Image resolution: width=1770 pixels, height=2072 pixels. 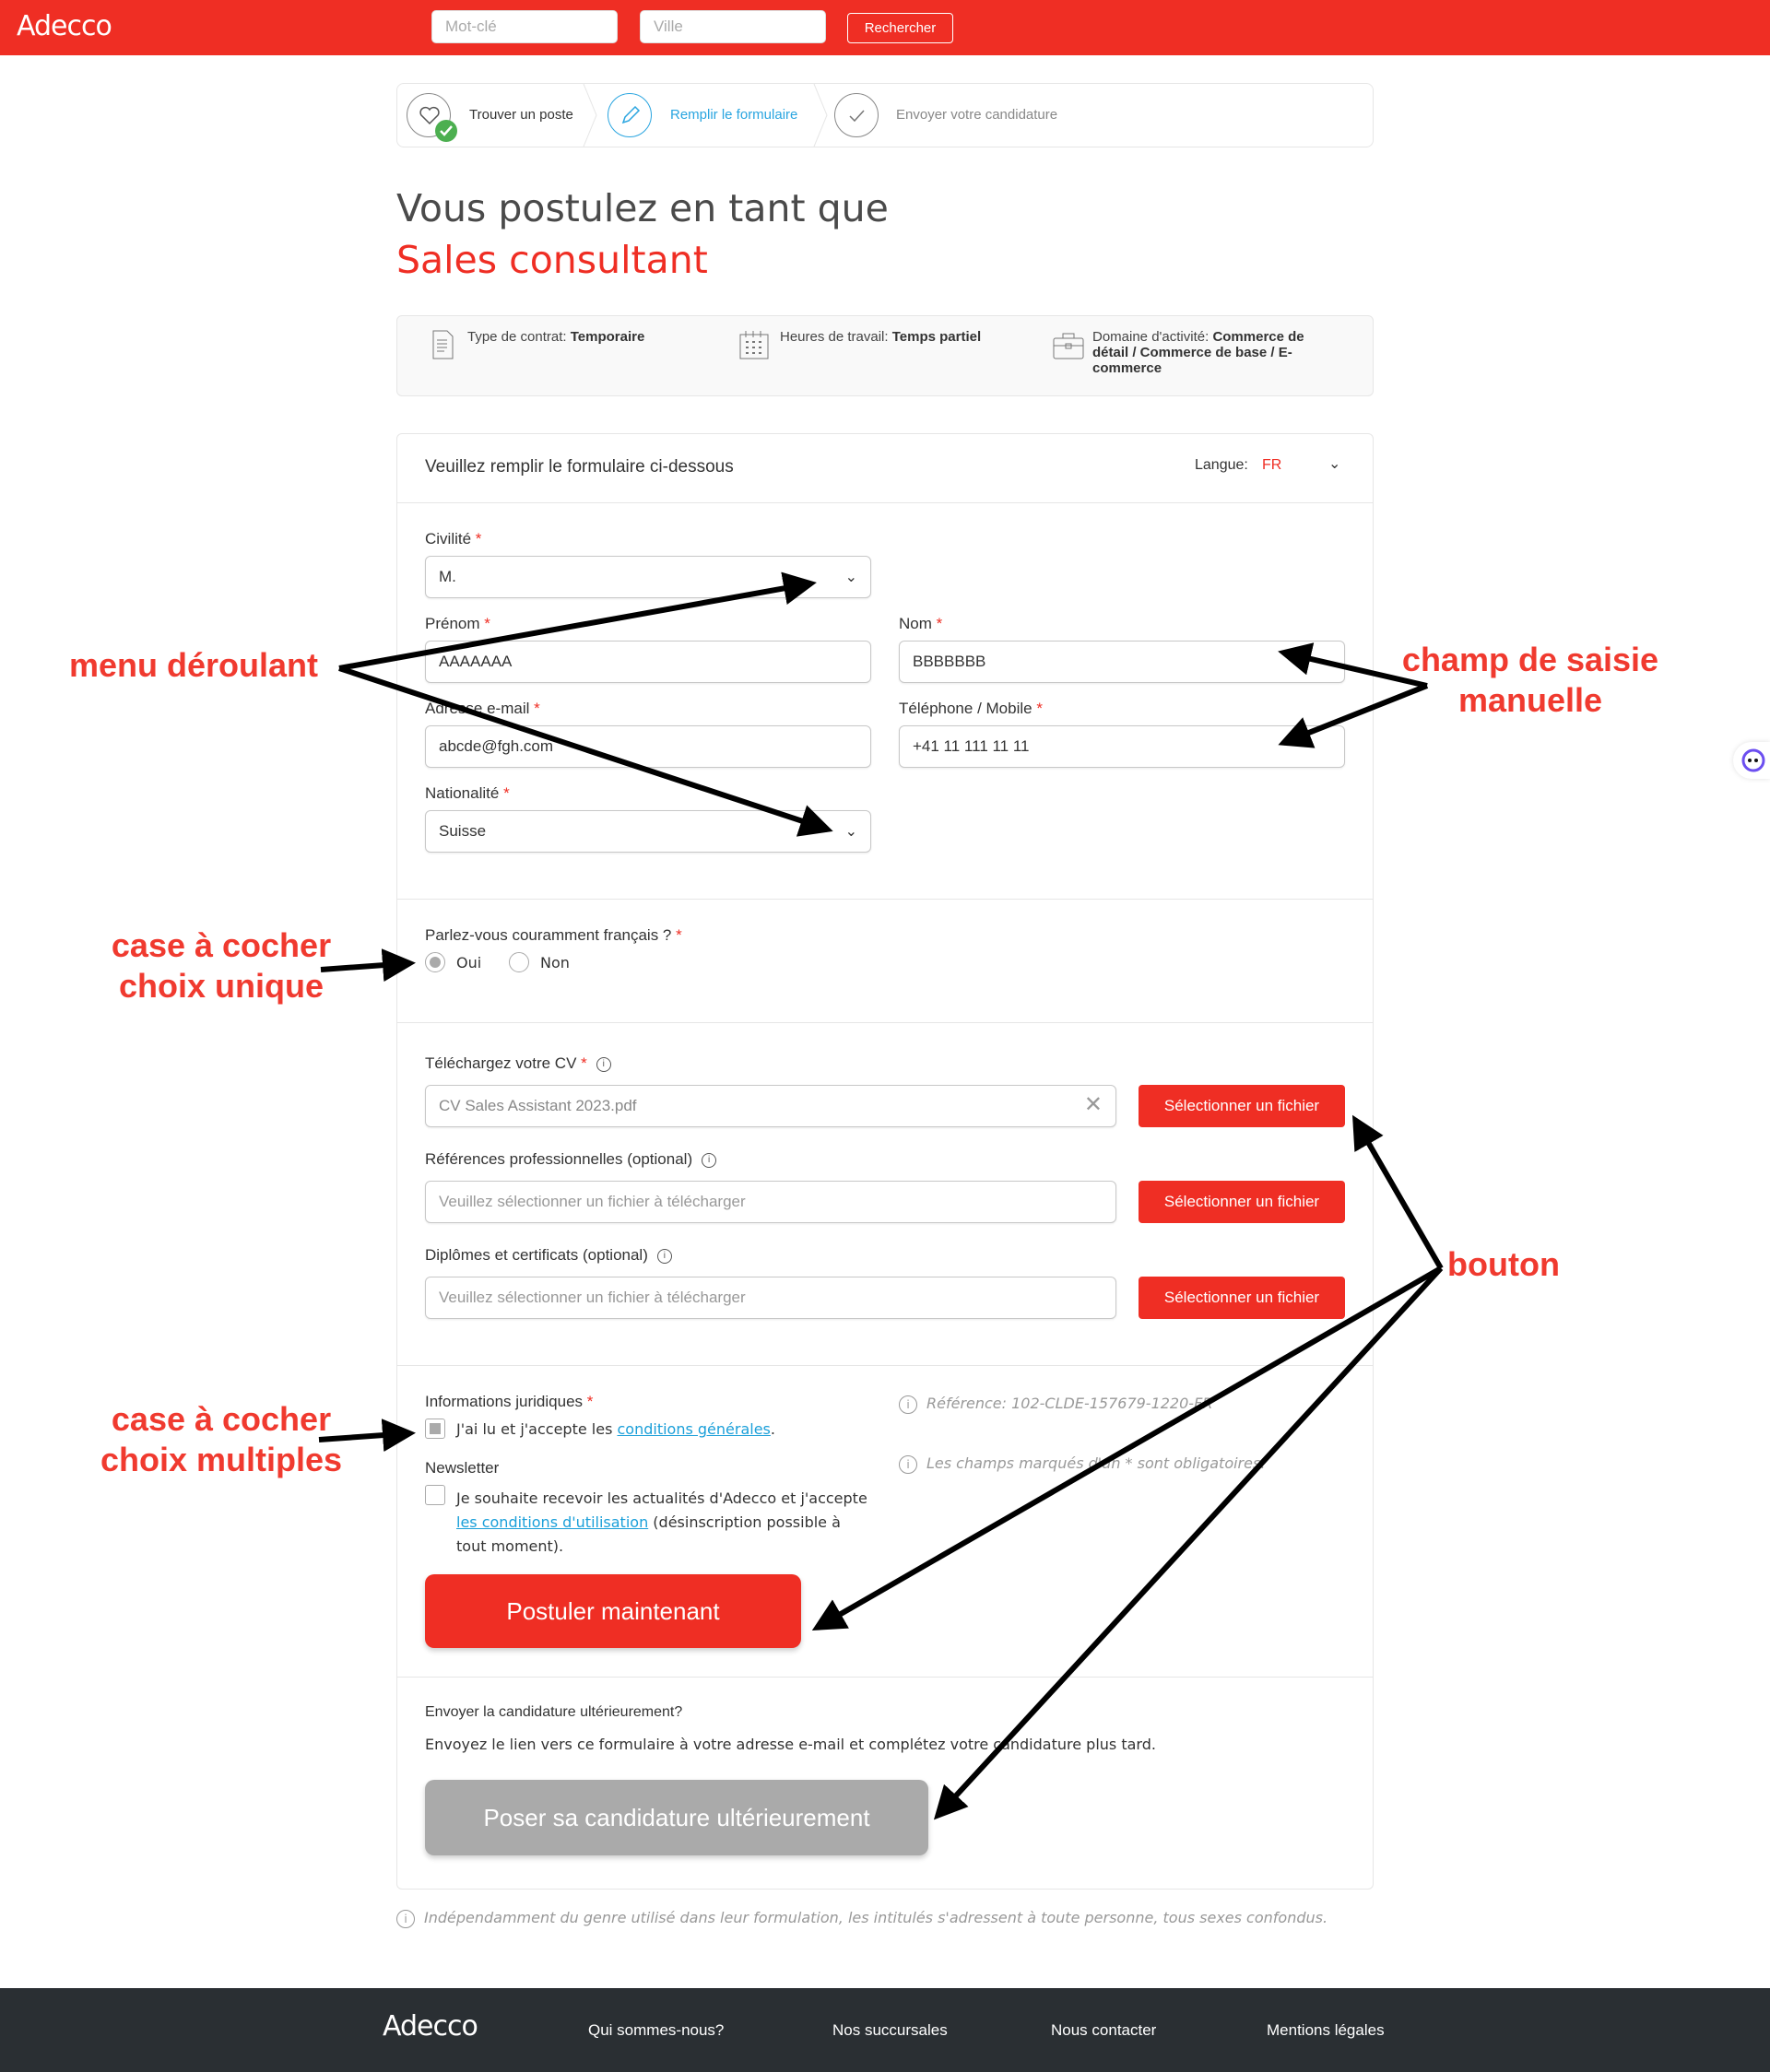 What do you see at coordinates (537, 1429) in the screenshot?
I see `terms-text-before: J'ai lu et j'accepte les` at bounding box center [537, 1429].